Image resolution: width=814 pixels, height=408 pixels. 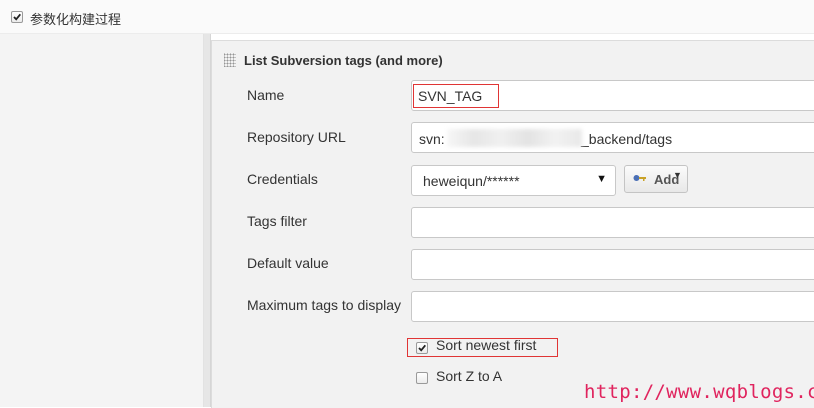 I want to click on tags-filter-label: Tags filter, so click(x=277, y=221).